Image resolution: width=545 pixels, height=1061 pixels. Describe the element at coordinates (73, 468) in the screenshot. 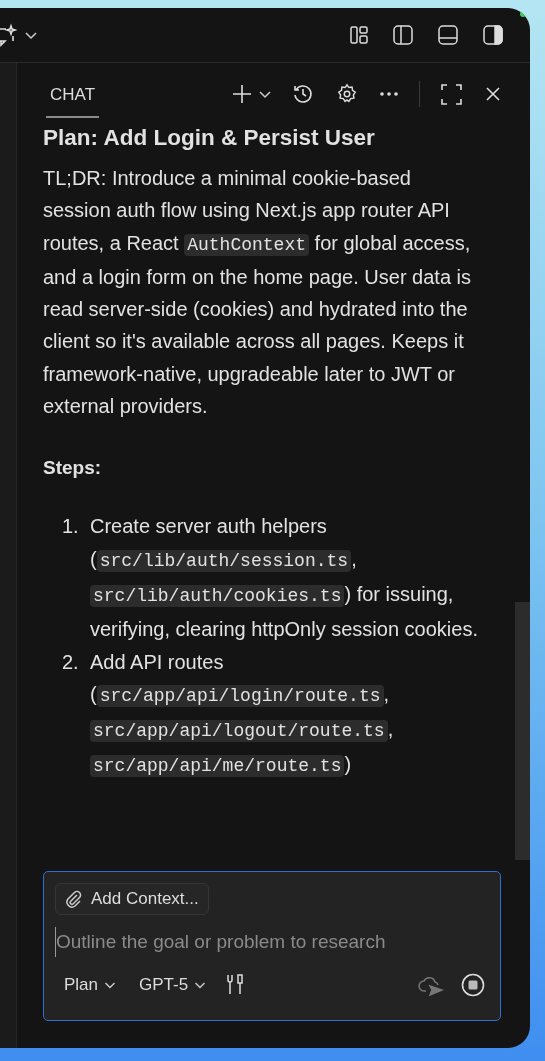

I see `steps-heading: Steps:` at that location.